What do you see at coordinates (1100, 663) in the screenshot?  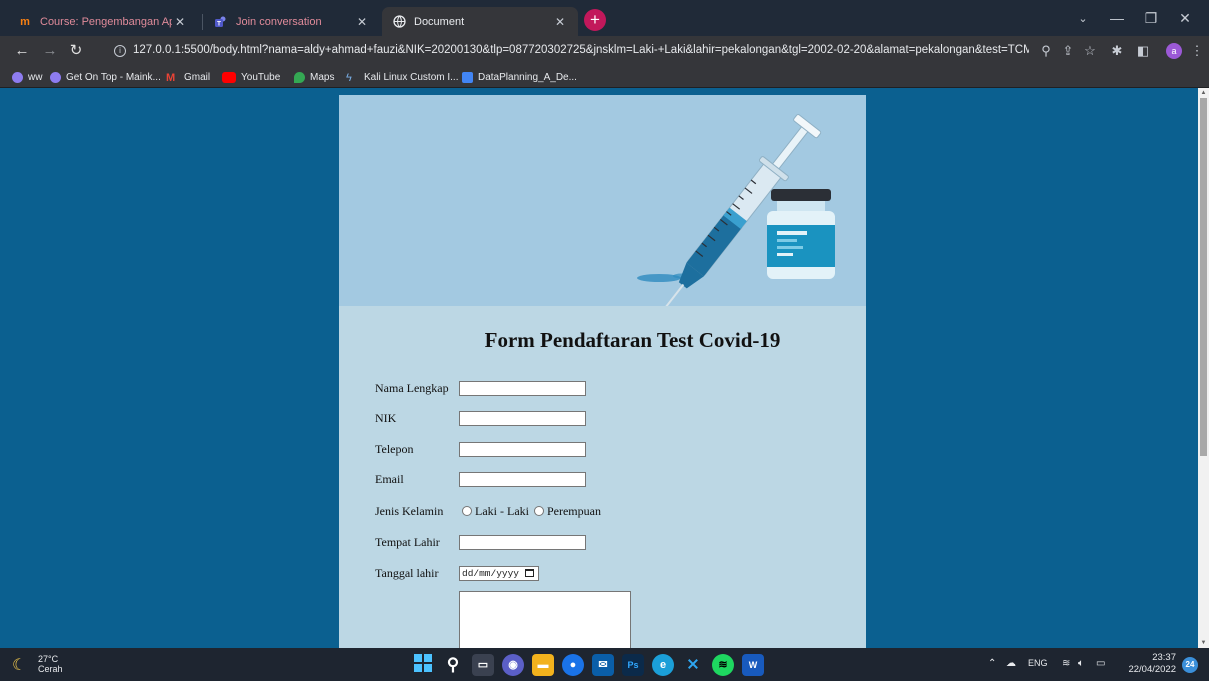 I see `battery-icon: ▭` at bounding box center [1100, 663].